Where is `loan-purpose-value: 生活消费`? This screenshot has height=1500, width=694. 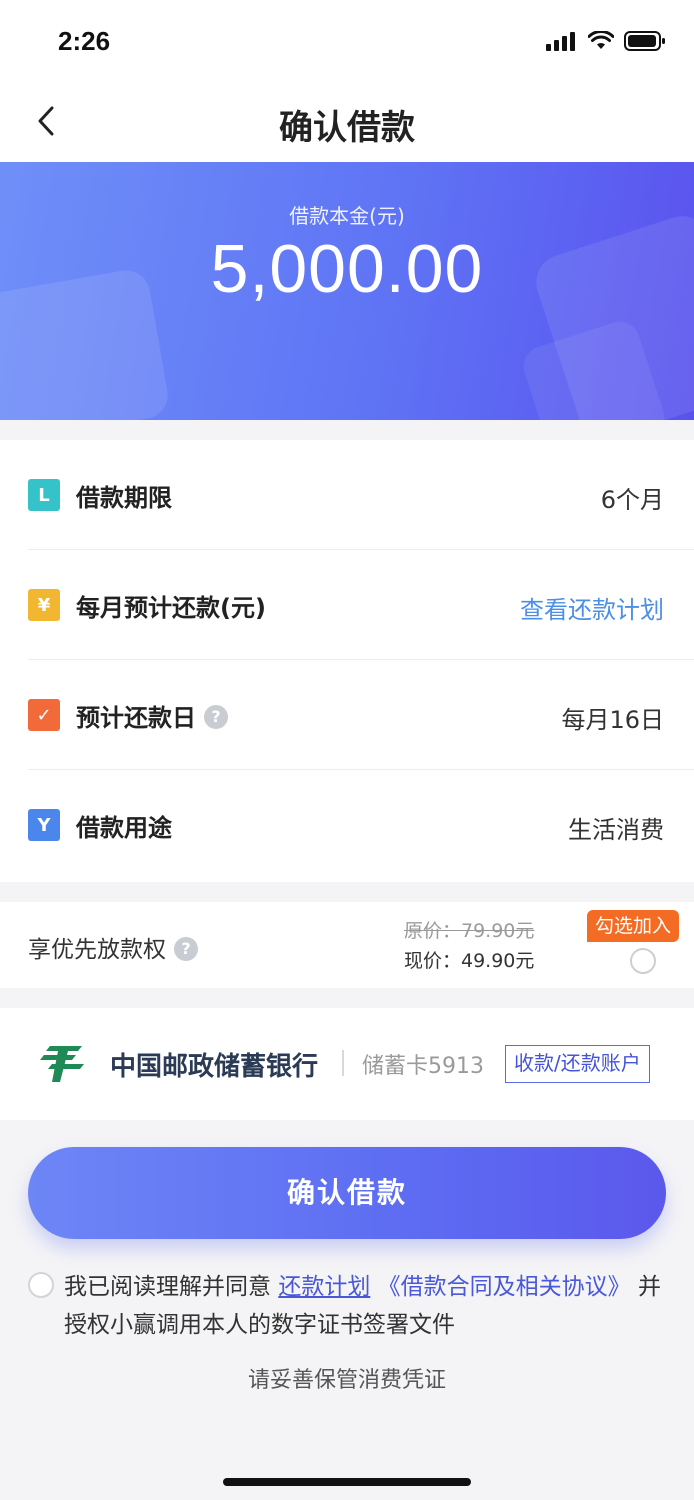 loan-purpose-value: 生活消费 is located at coordinates (616, 830).